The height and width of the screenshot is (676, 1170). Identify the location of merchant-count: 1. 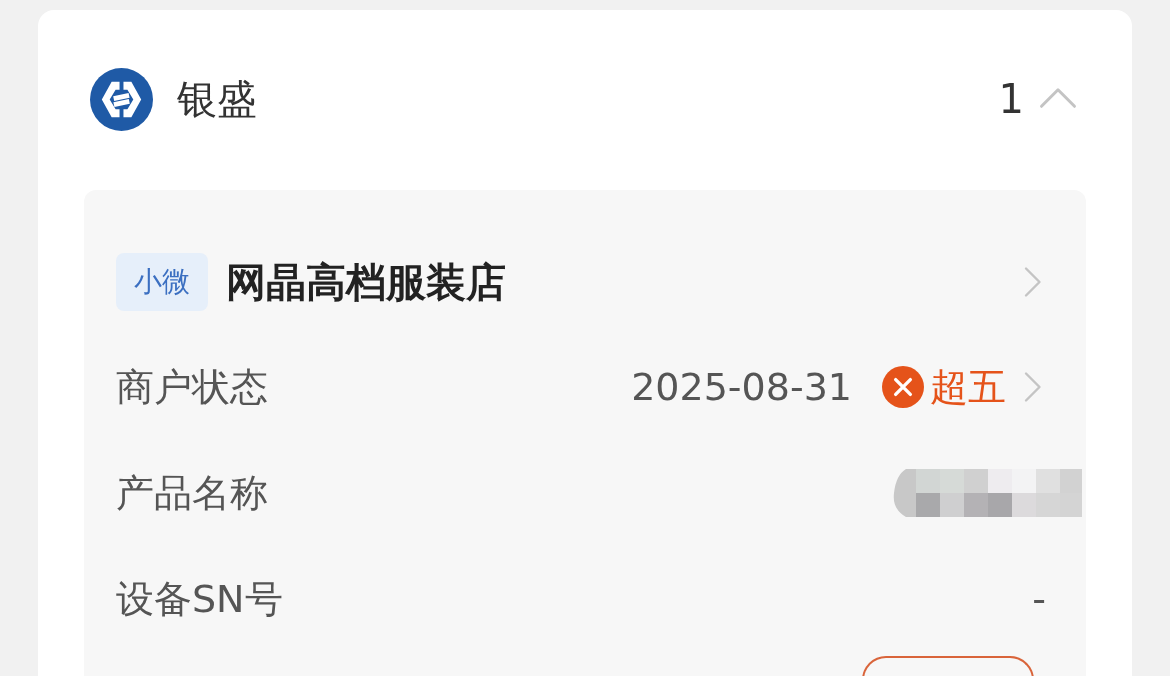
(1011, 99).